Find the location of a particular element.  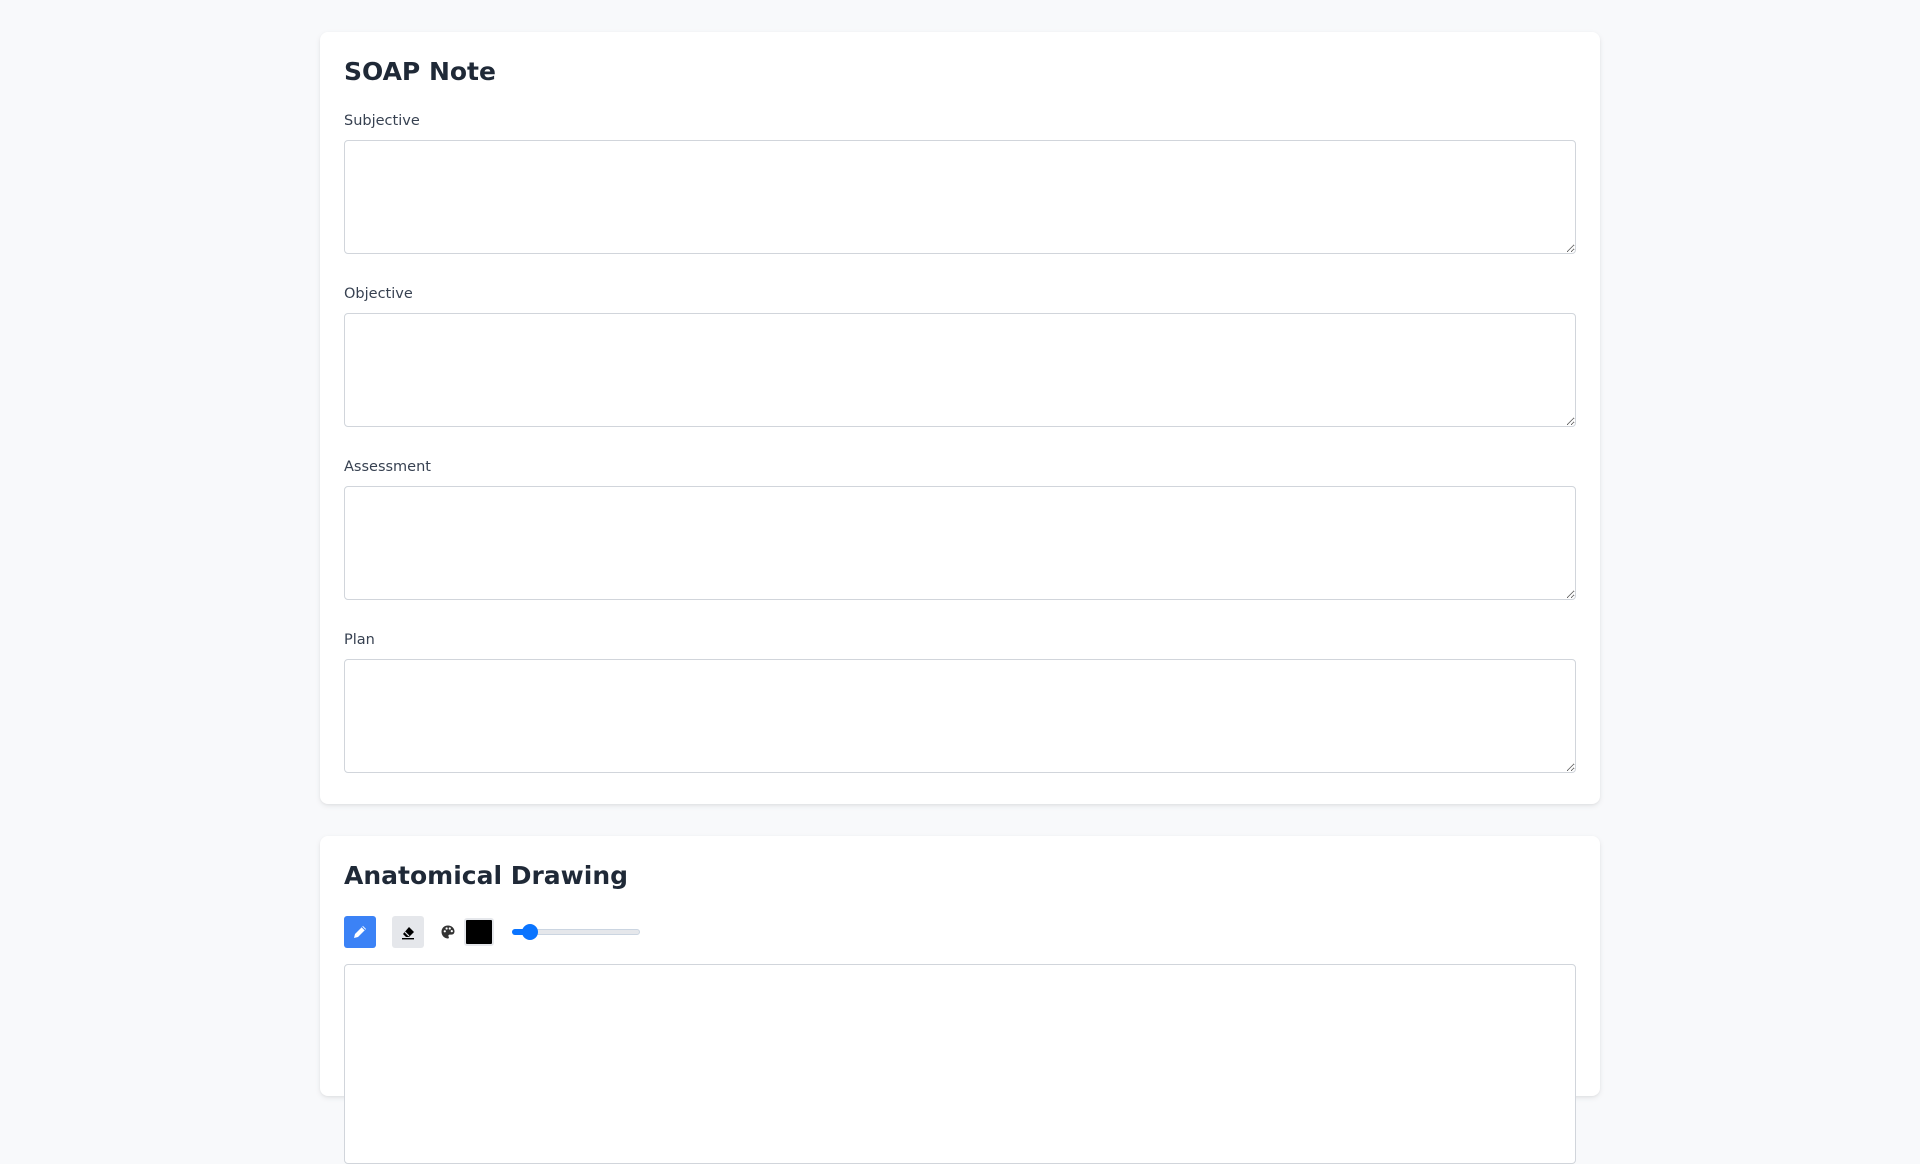

objective-textarea is located at coordinates (960, 370).